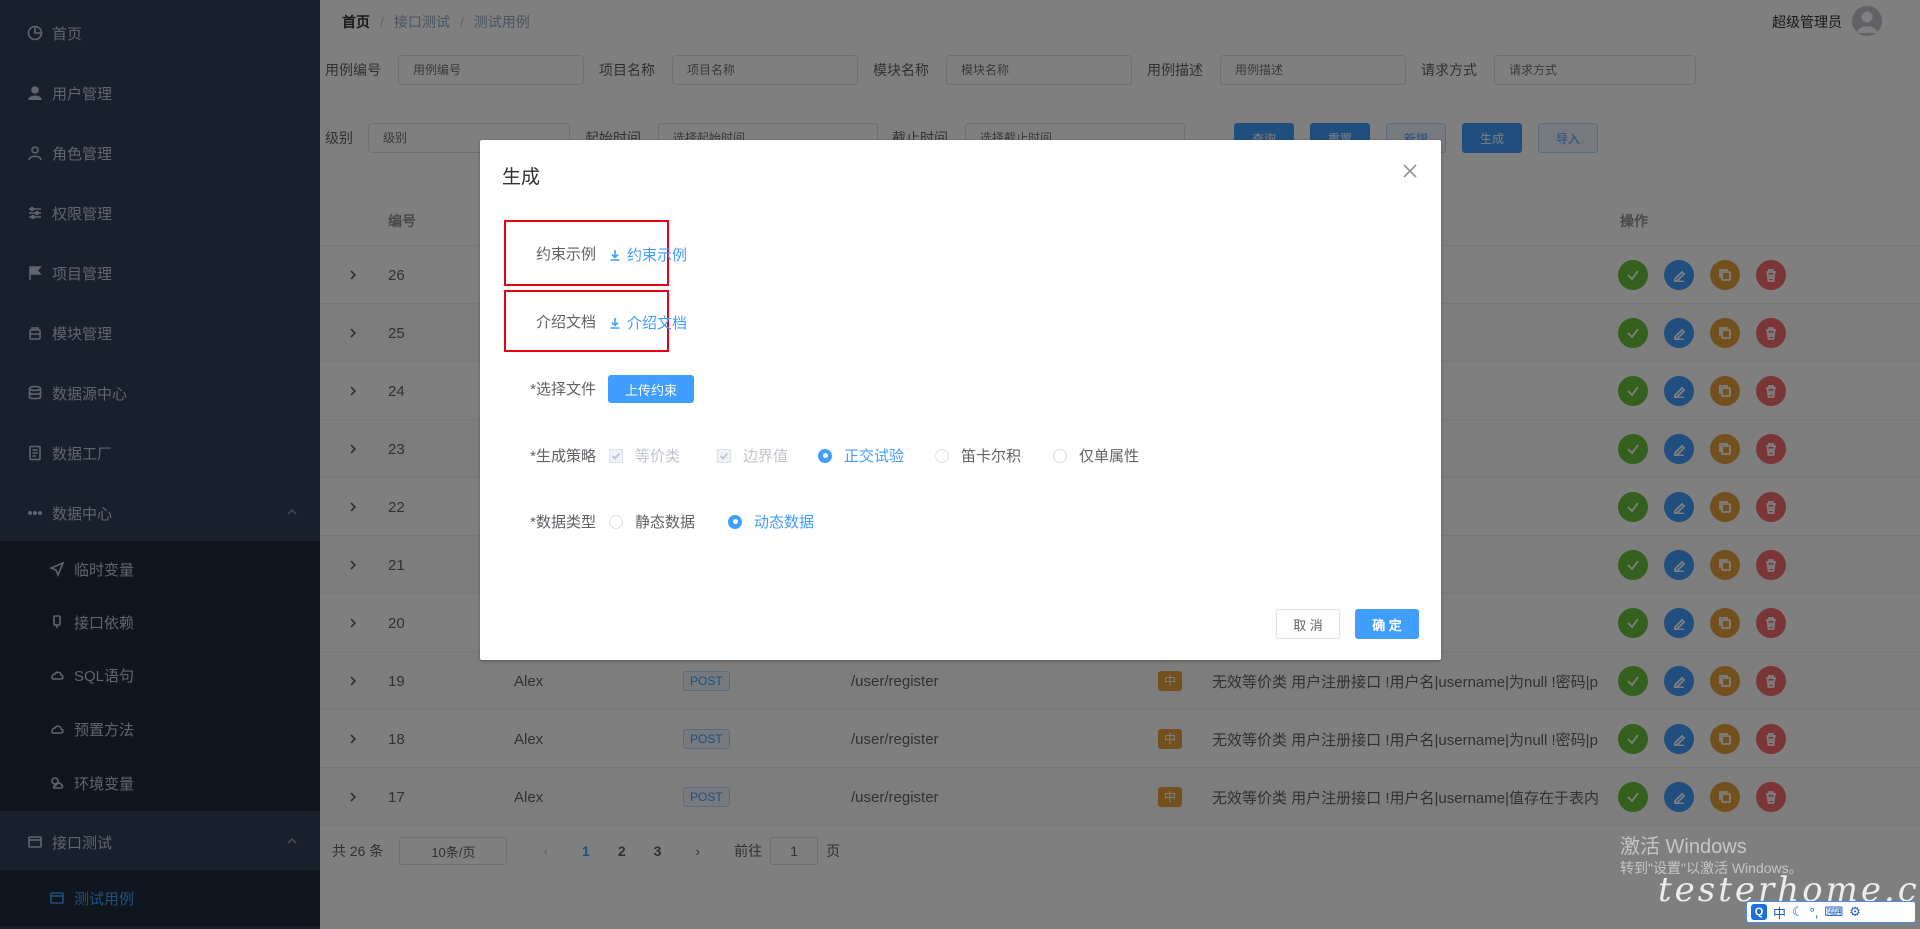 This screenshot has height=929, width=1920. I want to click on datatype-dynamic-radio: 动态数据, so click(771, 521).